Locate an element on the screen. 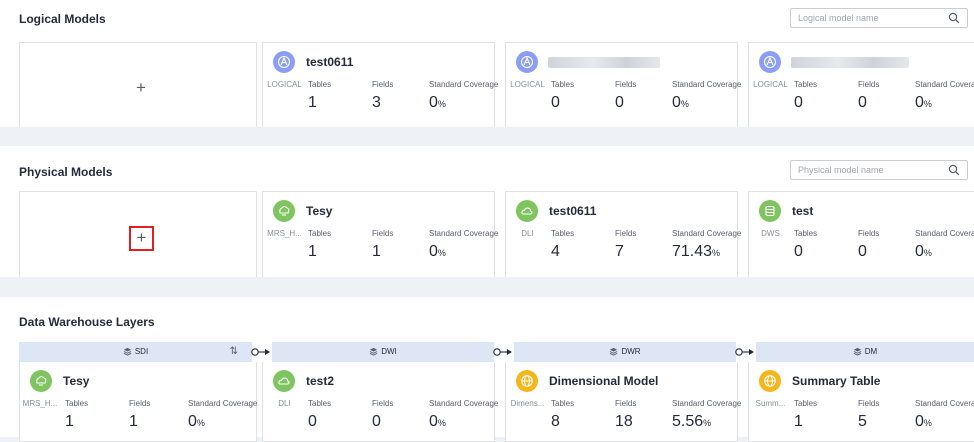 The image size is (974, 442). dli-cloud-icon is located at coordinates (527, 211).